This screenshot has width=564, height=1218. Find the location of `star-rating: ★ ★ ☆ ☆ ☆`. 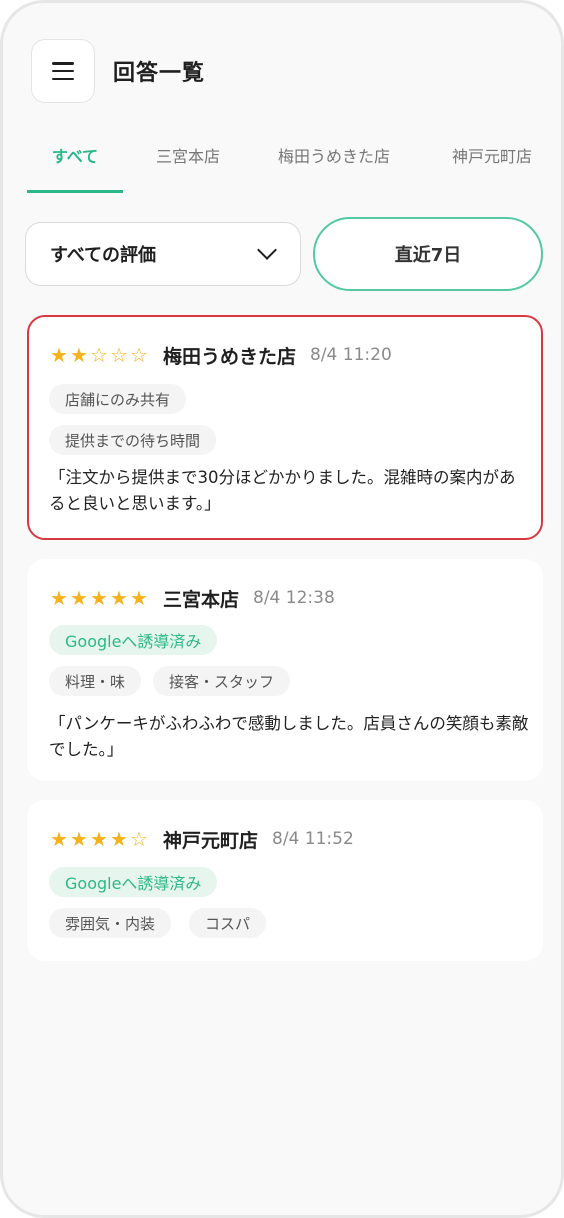

star-rating: ★ ★ ☆ ☆ ☆ is located at coordinates (99, 355).